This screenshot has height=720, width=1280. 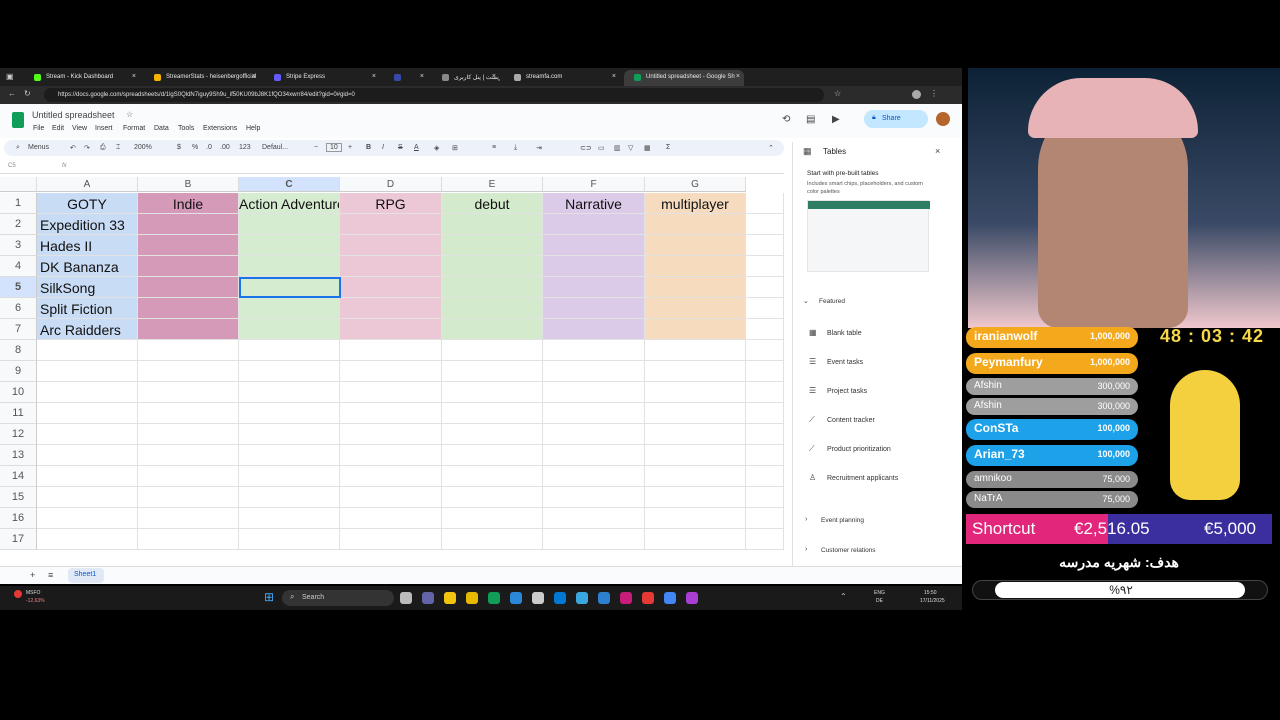 What do you see at coordinates (32, 575) in the screenshot?
I see `add-sheet-icon: +` at bounding box center [32, 575].